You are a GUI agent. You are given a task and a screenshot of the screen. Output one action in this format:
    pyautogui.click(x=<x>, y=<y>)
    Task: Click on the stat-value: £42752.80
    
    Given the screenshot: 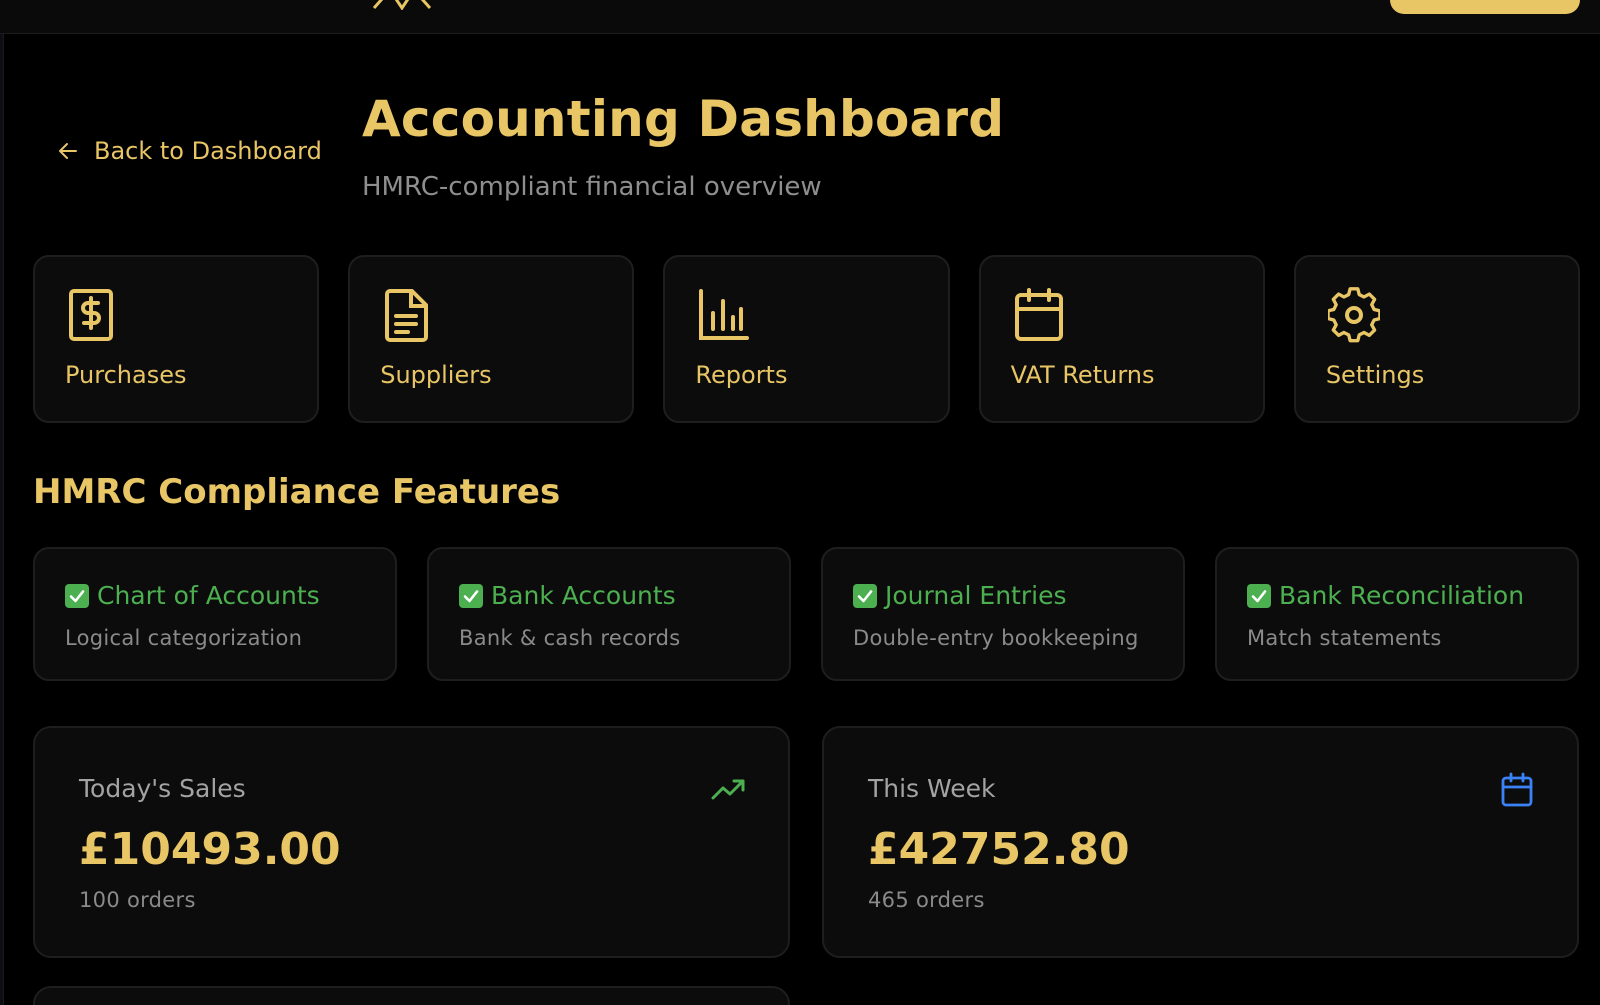 What is the action you would take?
    pyautogui.click(x=999, y=849)
    